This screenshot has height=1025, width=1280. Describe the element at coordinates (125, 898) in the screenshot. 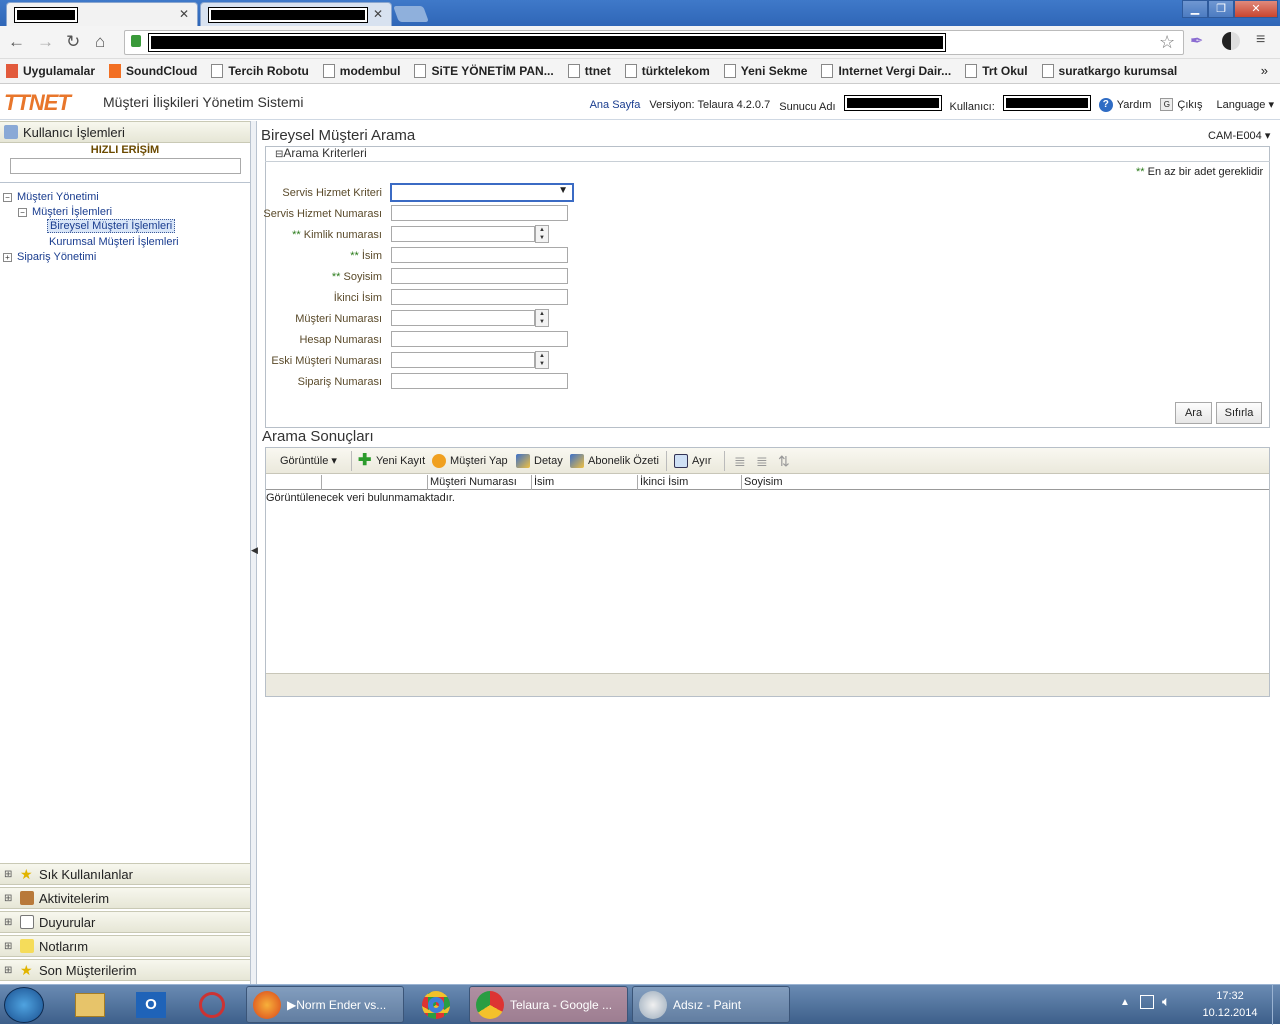

I see `panel-activities: ⊞ Aktivitelerim` at that location.